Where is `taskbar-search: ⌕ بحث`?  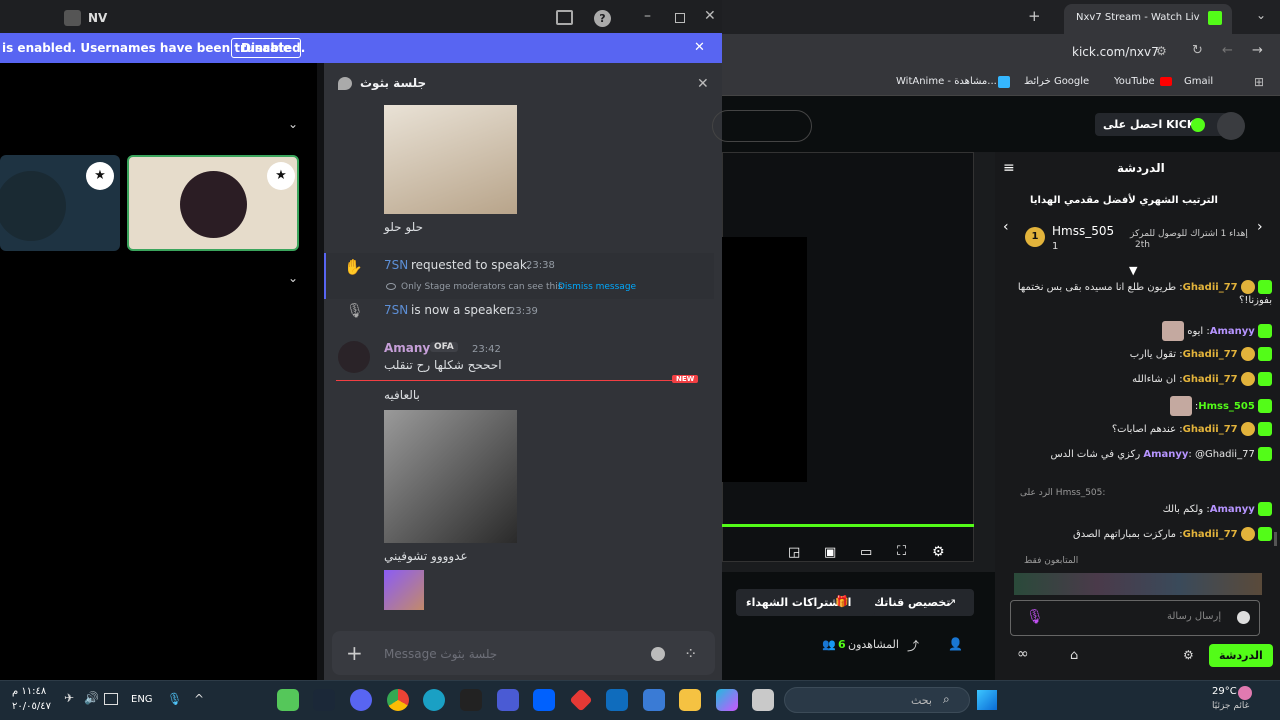 taskbar-search: ⌕ بحث is located at coordinates (877, 700).